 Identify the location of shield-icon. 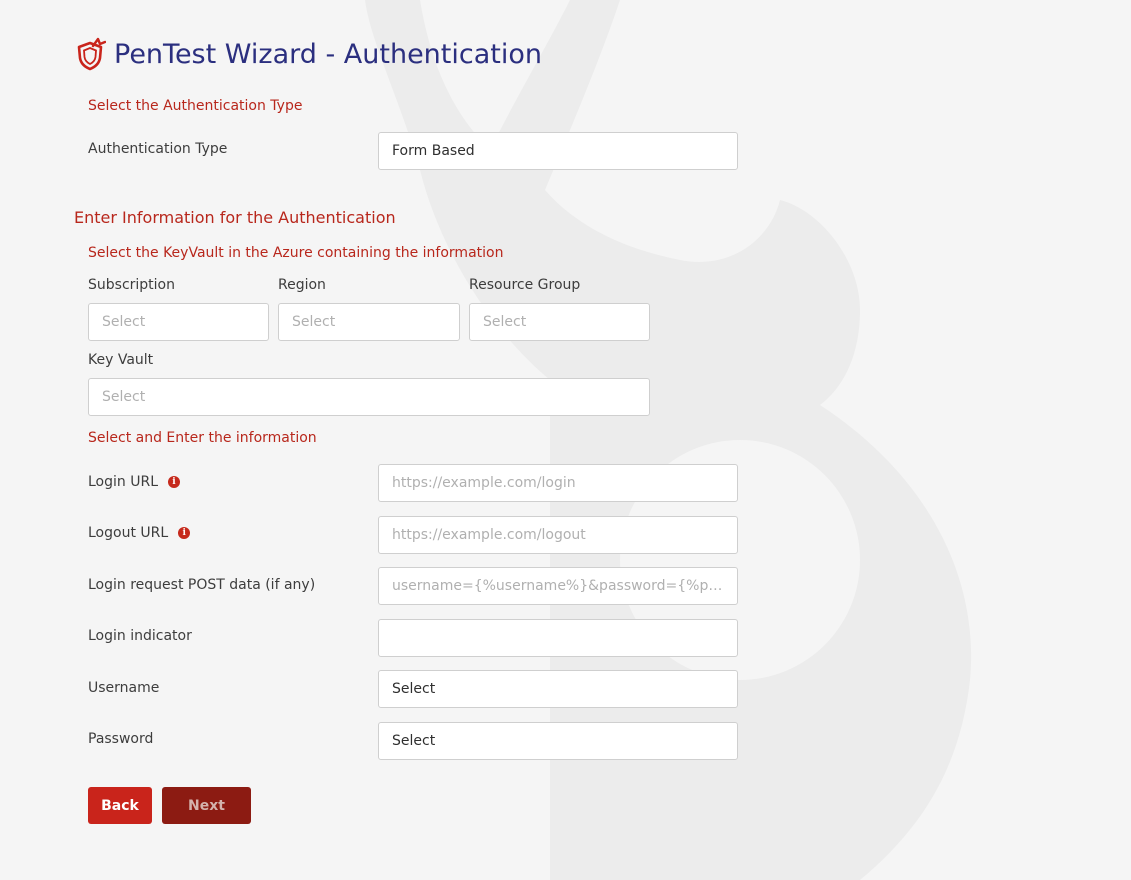
(90, 54).